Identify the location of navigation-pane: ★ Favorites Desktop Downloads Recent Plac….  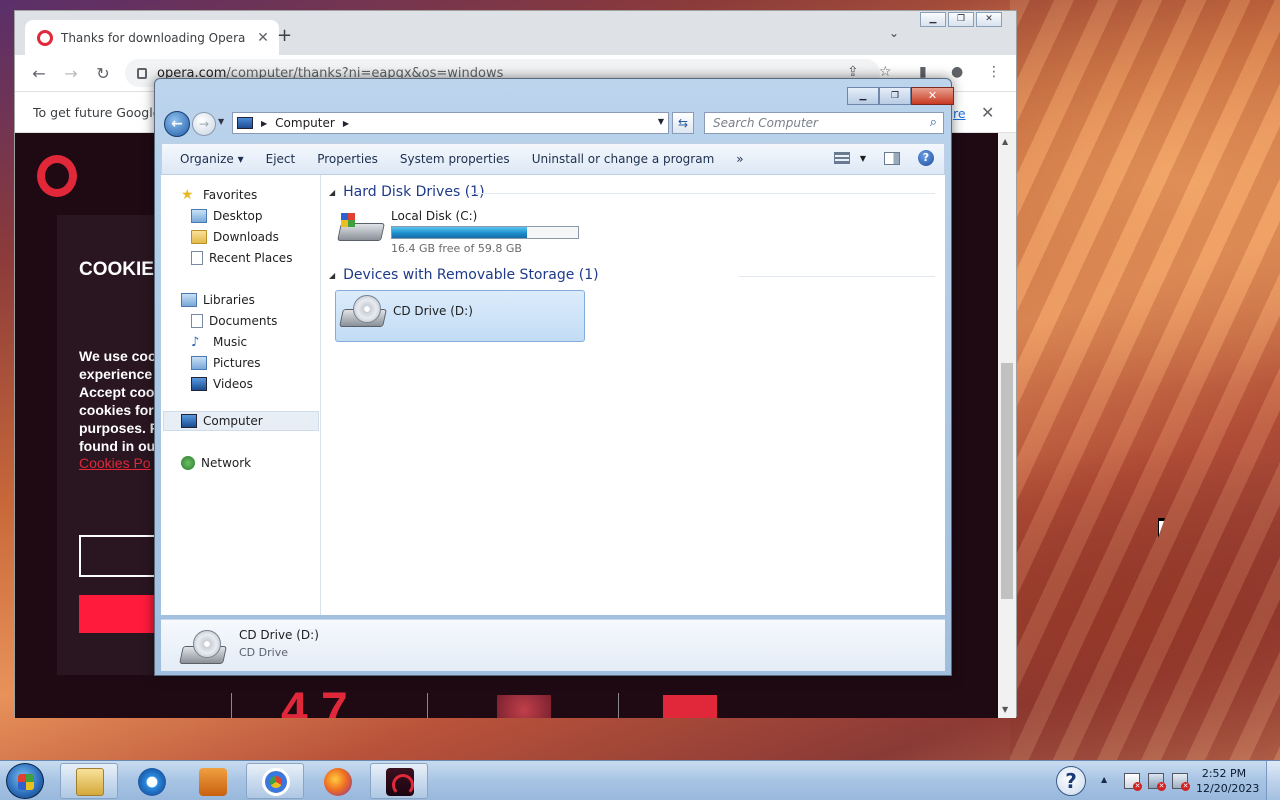
(241, 395).